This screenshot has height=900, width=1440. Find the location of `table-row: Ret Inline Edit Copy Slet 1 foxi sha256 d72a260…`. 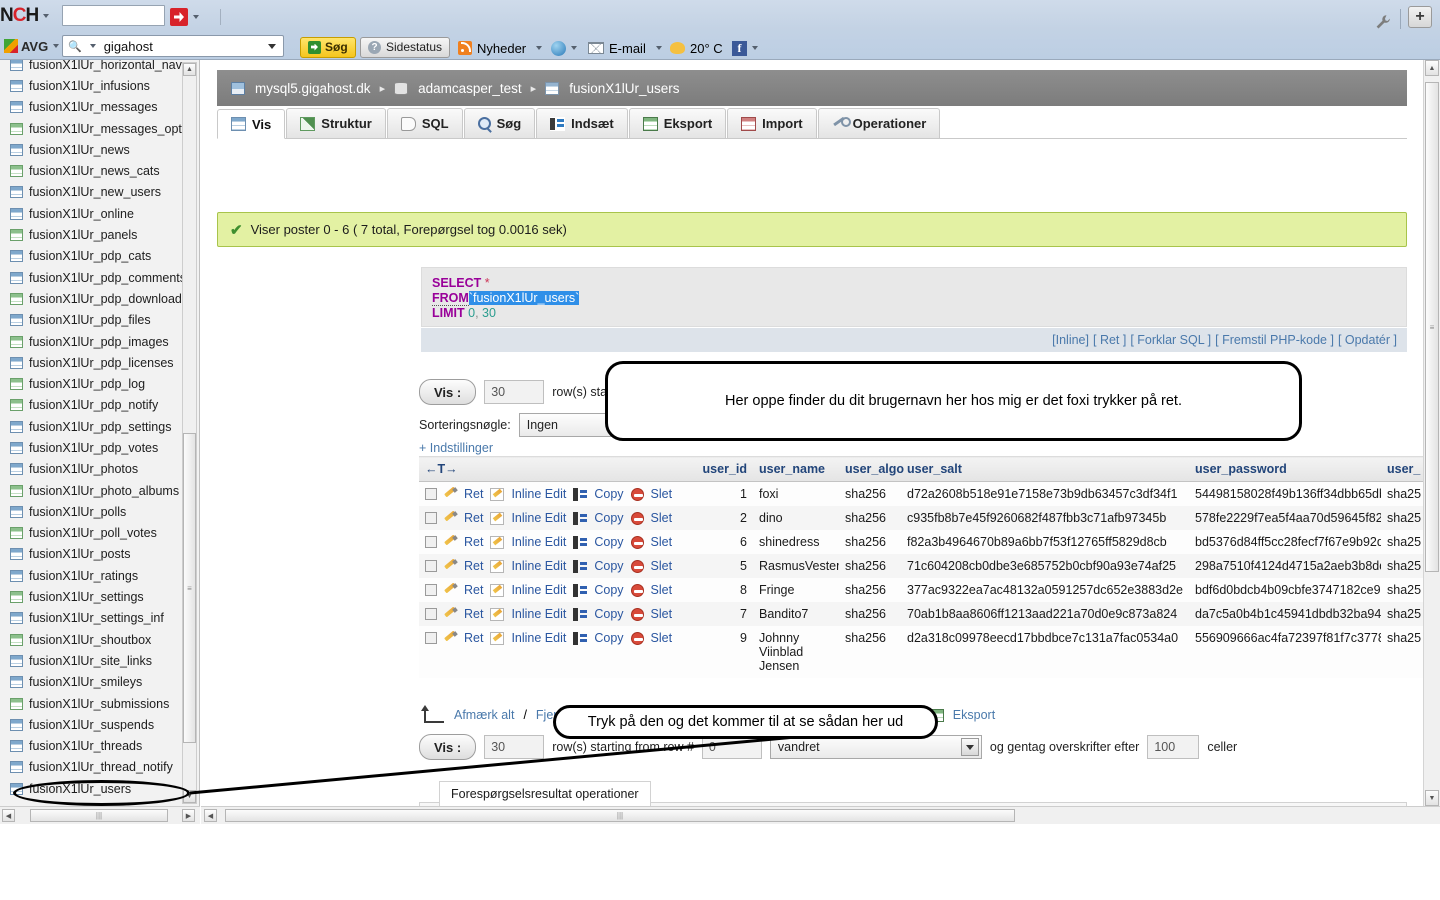

table-row: Ret Inline Edit Copy Slet 1 foxi sha256 d72a260… is located at coordinates (921, 493).